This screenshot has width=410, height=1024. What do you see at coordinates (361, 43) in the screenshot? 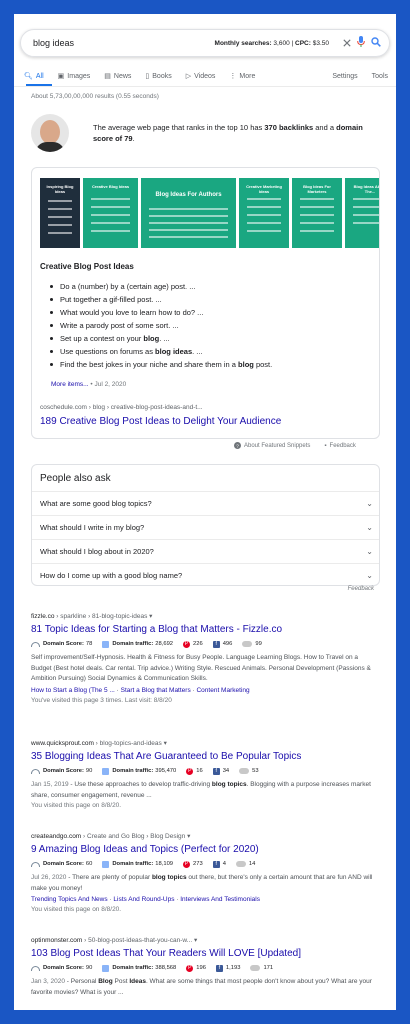
I see `microphone-icon` at bounding box center [361, 43].